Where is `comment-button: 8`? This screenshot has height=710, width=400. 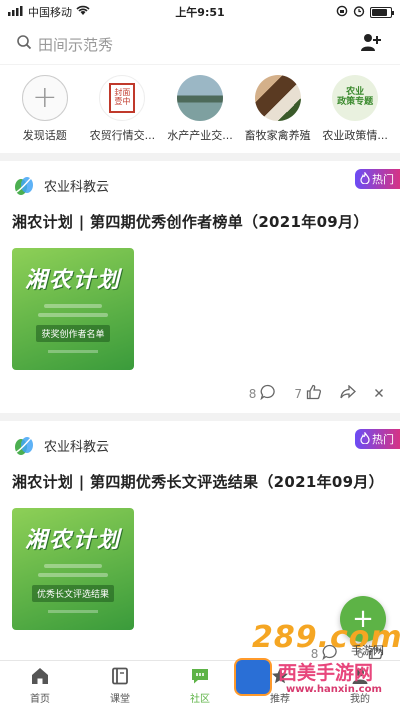 comment-button: 8 is located at coordinates (263, 393).